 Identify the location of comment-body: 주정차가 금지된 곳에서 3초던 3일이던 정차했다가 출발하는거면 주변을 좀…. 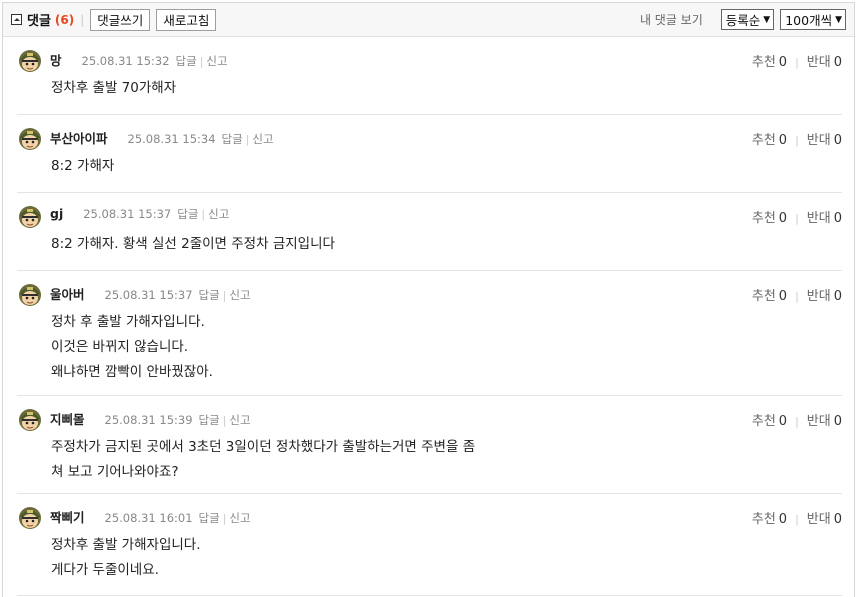
(263, 460).